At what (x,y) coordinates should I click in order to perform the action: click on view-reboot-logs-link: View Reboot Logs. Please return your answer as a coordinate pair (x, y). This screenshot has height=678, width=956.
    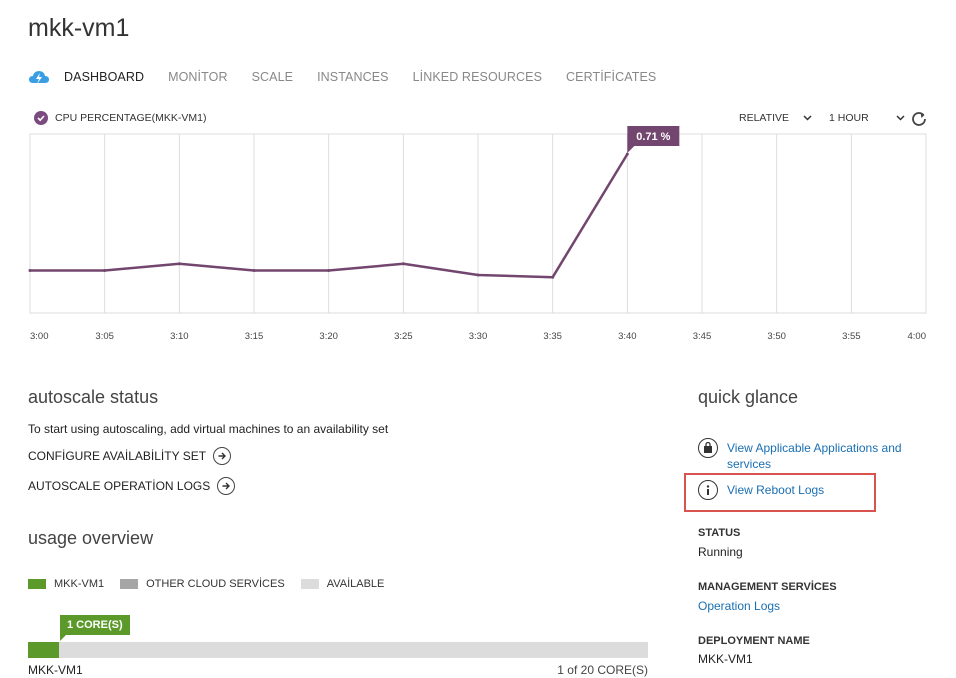
    Looking at the image, I should click on (761, 490).